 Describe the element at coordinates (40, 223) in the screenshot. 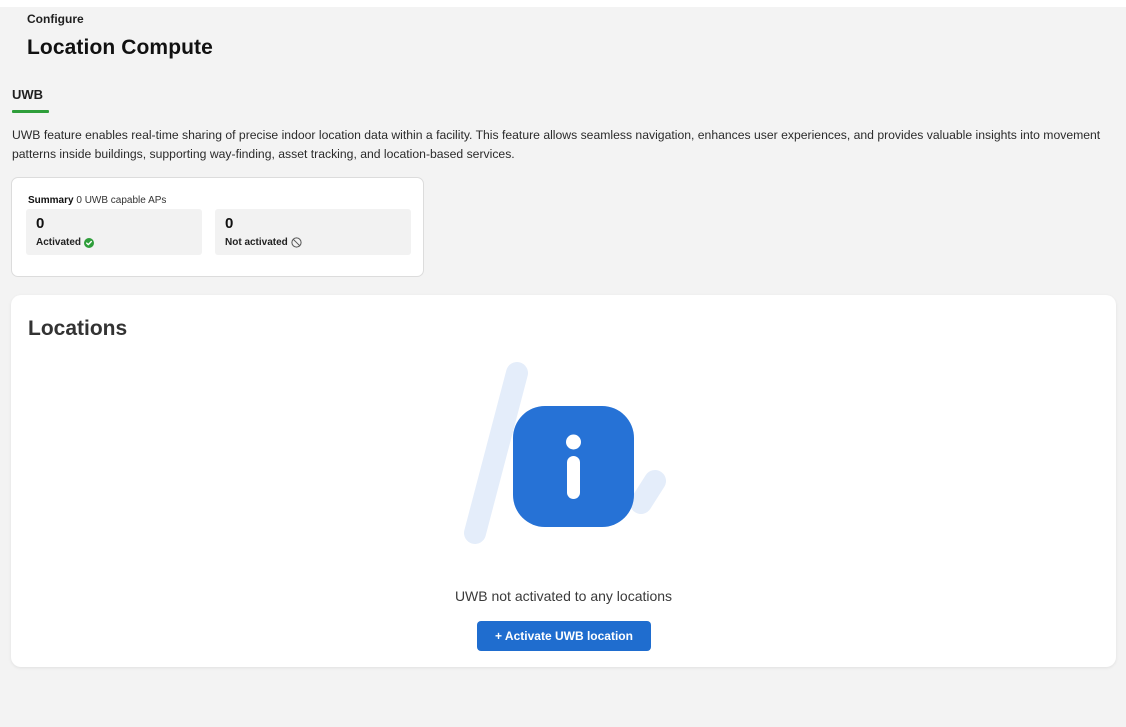

I see `activated-count: 0` at that location.